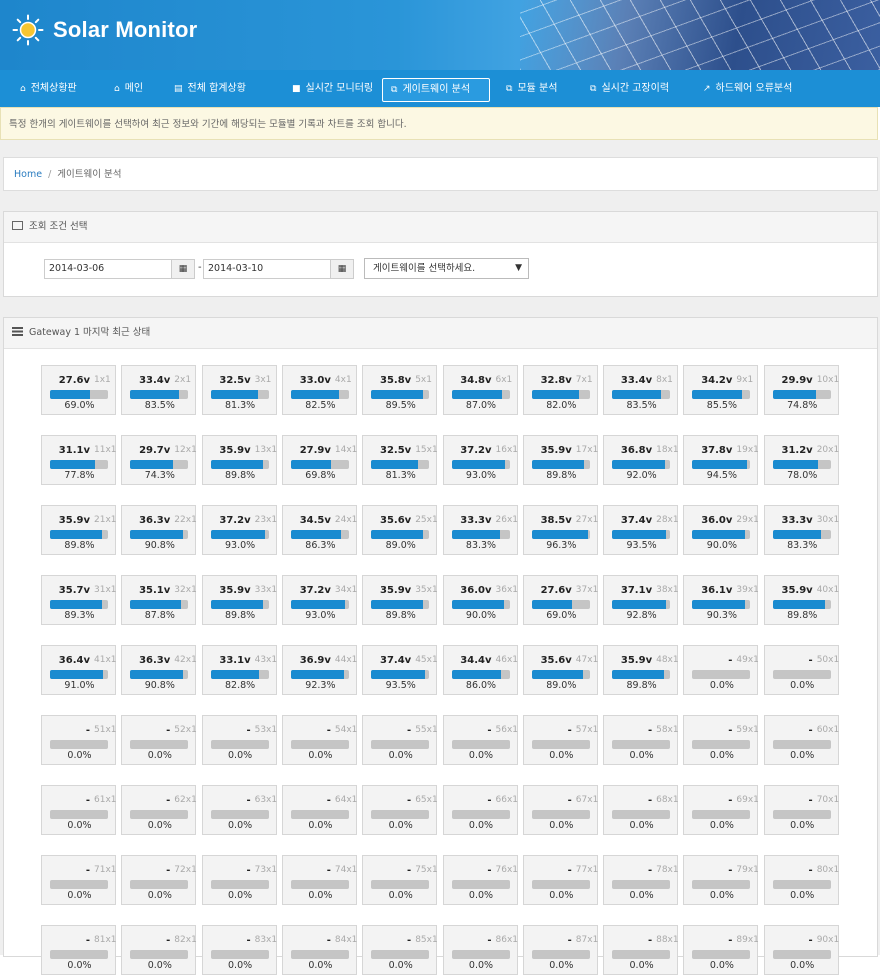 The image size is (880, 975). I want to click on module-cell: -75x1 0.0%, so click(400, 880).